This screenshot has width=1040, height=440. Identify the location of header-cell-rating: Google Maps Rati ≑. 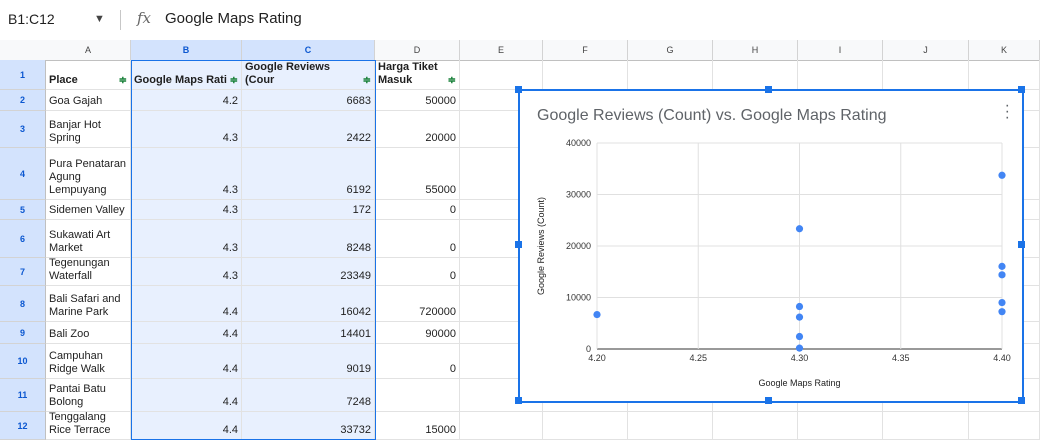
(186, 75).